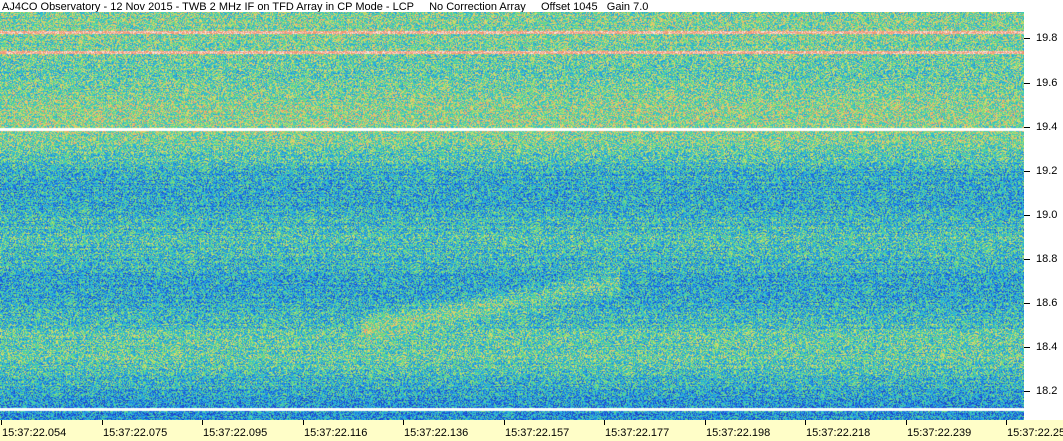  I want to click on y-tick-label: 18.6, so click(1047, 303).